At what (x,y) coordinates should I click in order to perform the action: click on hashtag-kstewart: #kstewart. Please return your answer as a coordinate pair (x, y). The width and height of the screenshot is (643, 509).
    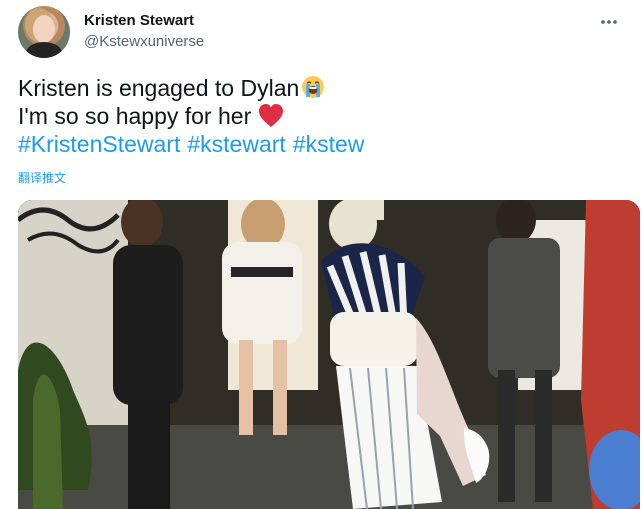
    Looking at the image, I should click on (236, 144).